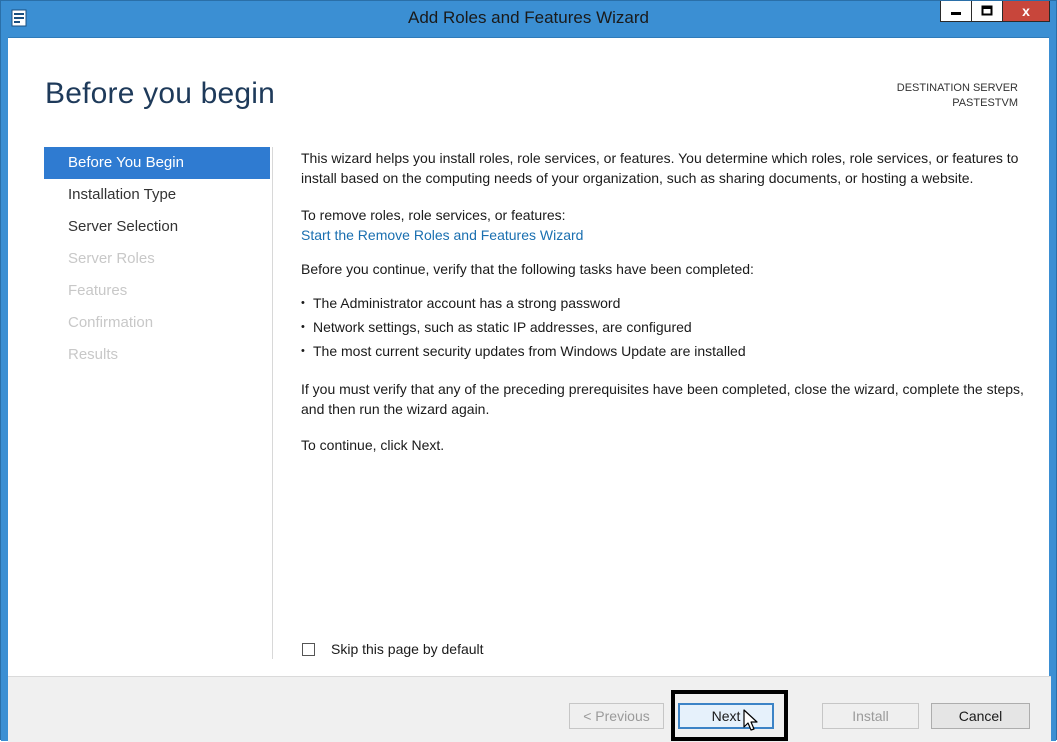 This screenshot has height=742, width=1057. Describe the element at coordinates (407, 649) in the screenshot. I see `skip-page-label: Skip this page by default` at that location.